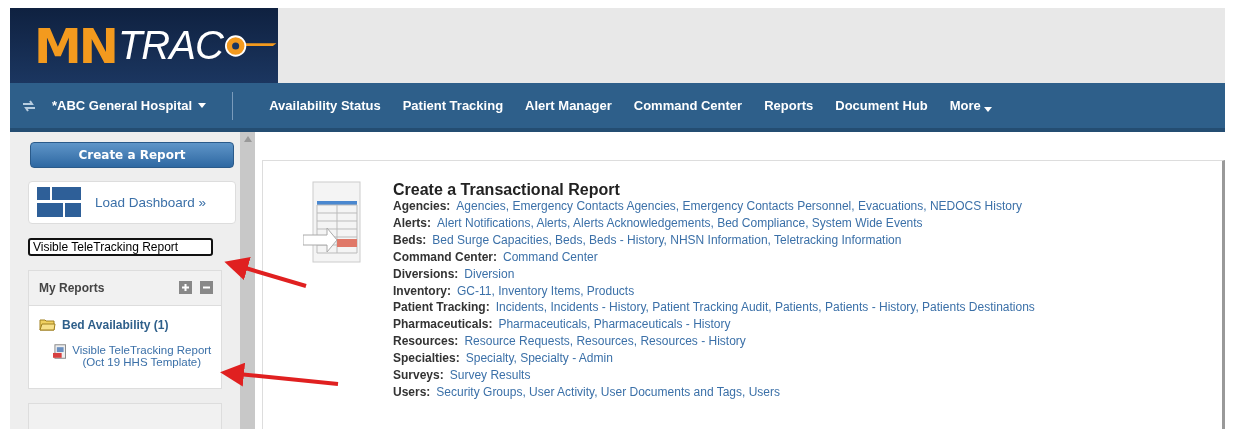 This screenshot has height=429, width=1238. Describe the element at coordinates (132, 202) in the screenshot. I see `load-dashboard-link: Load Dashboard »` at that location.